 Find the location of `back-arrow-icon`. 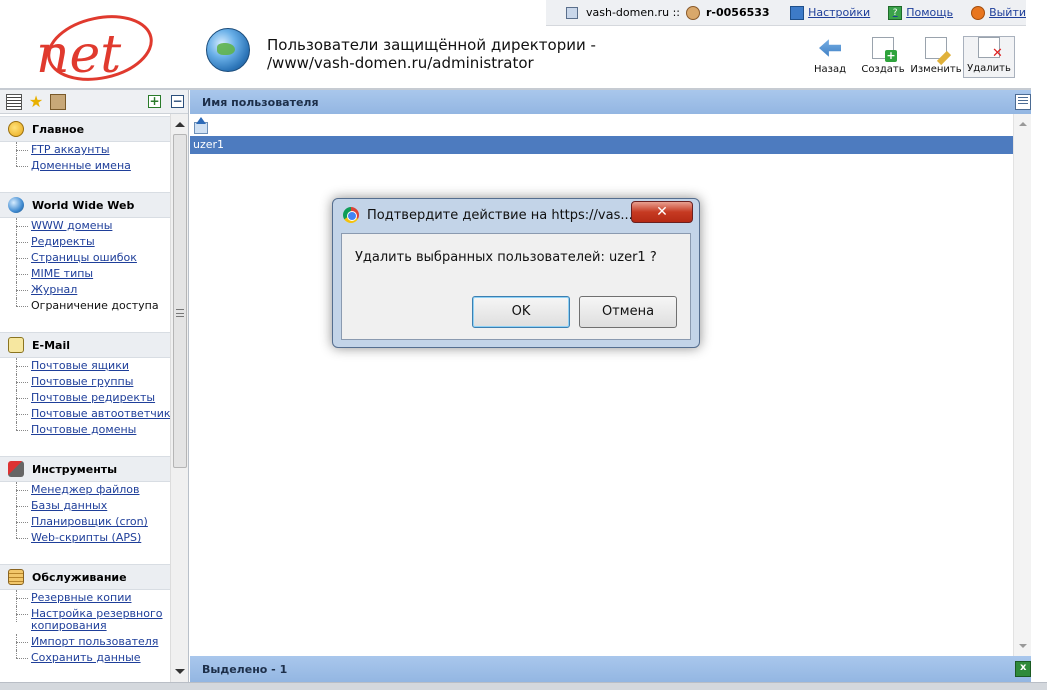

back-arrow-icon is located at coordinates (830, 48).